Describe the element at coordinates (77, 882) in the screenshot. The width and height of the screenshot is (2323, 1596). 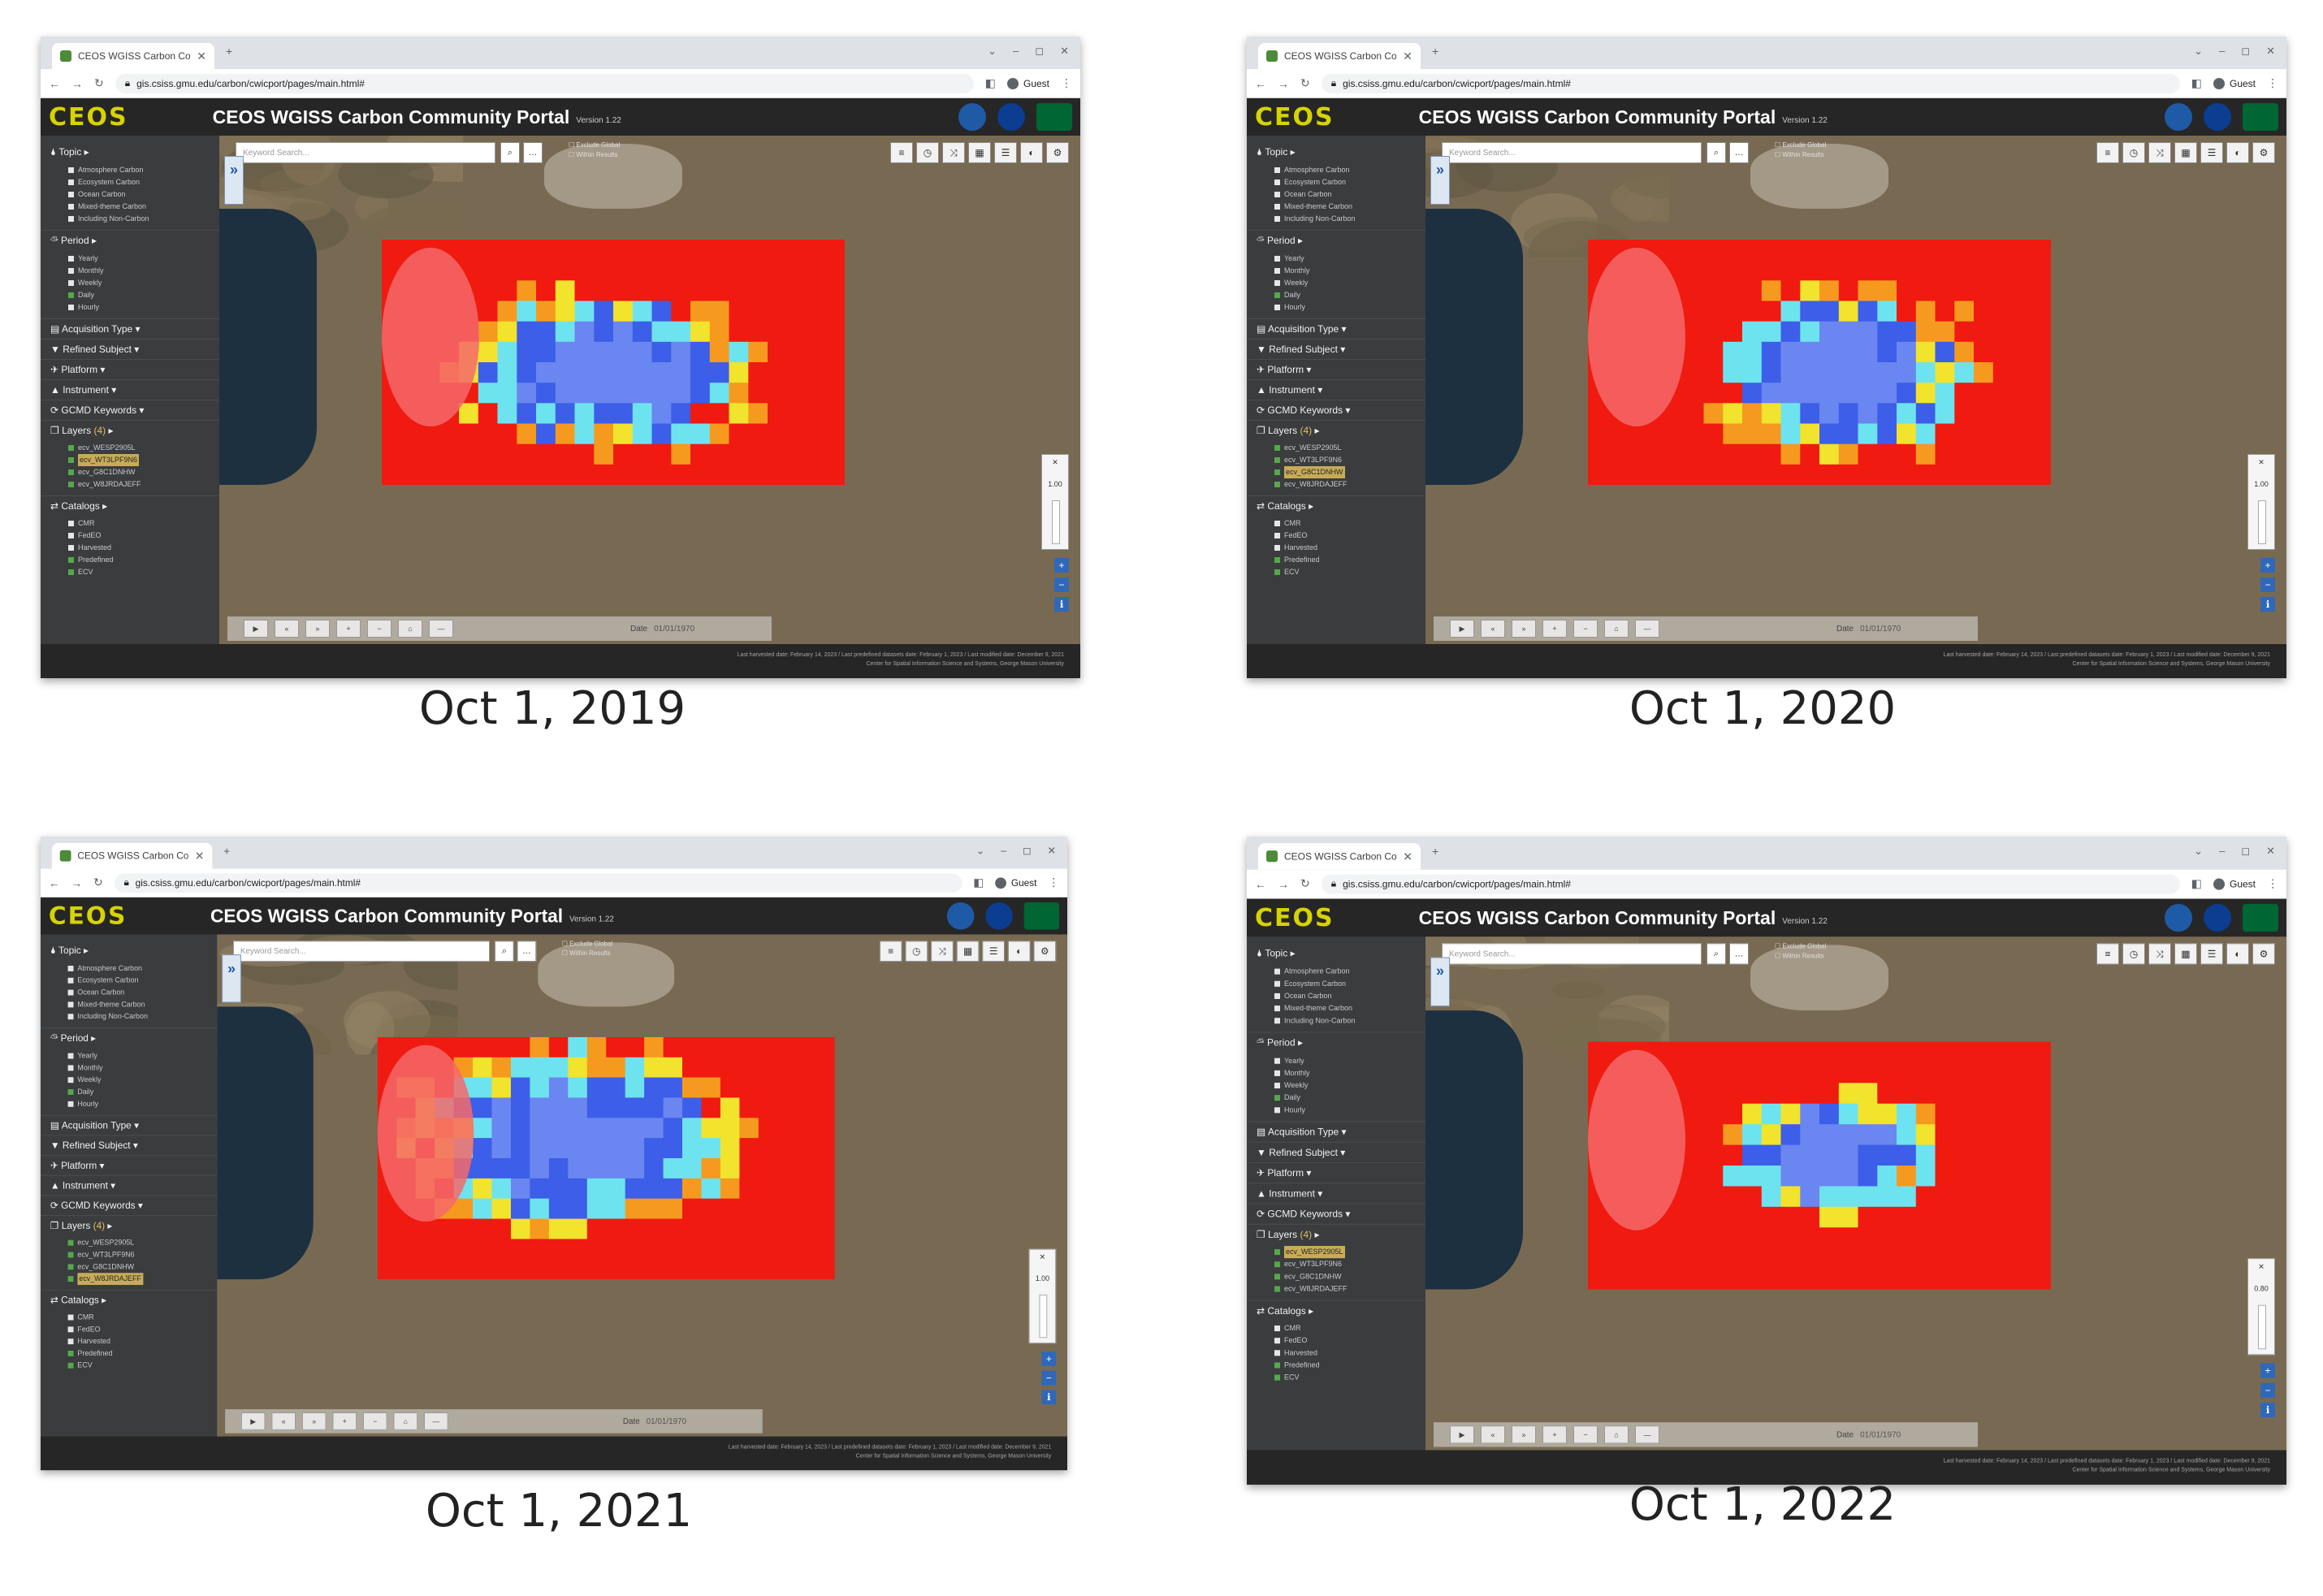
I see `forward-icon: →` at that location.